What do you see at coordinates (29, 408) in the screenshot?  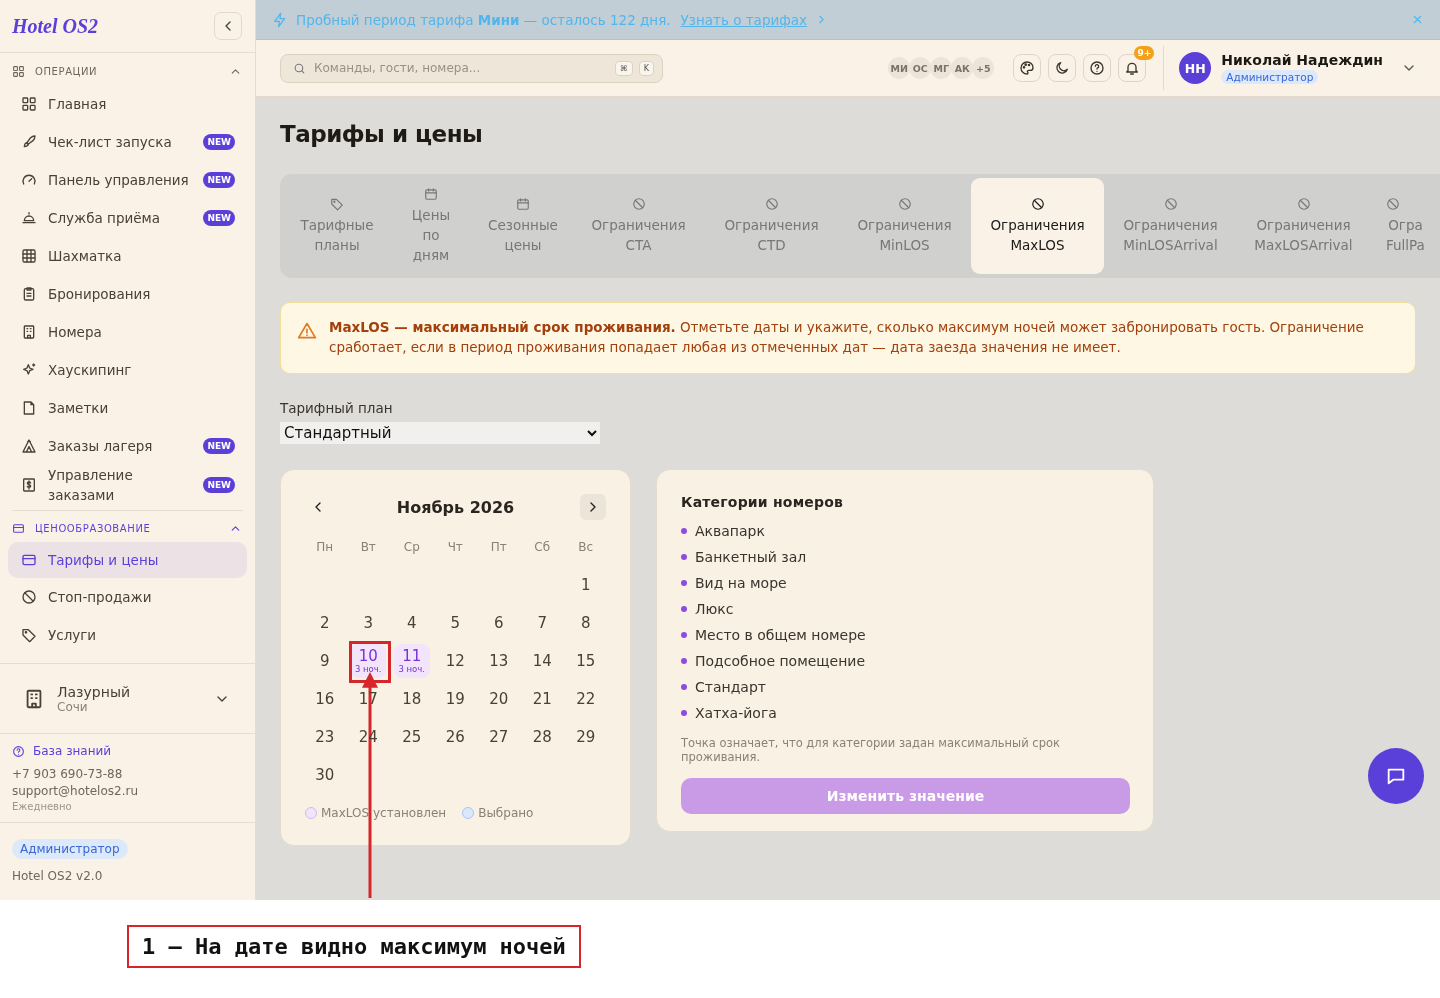 I see `note-icon` at bounding box center [29, 408].